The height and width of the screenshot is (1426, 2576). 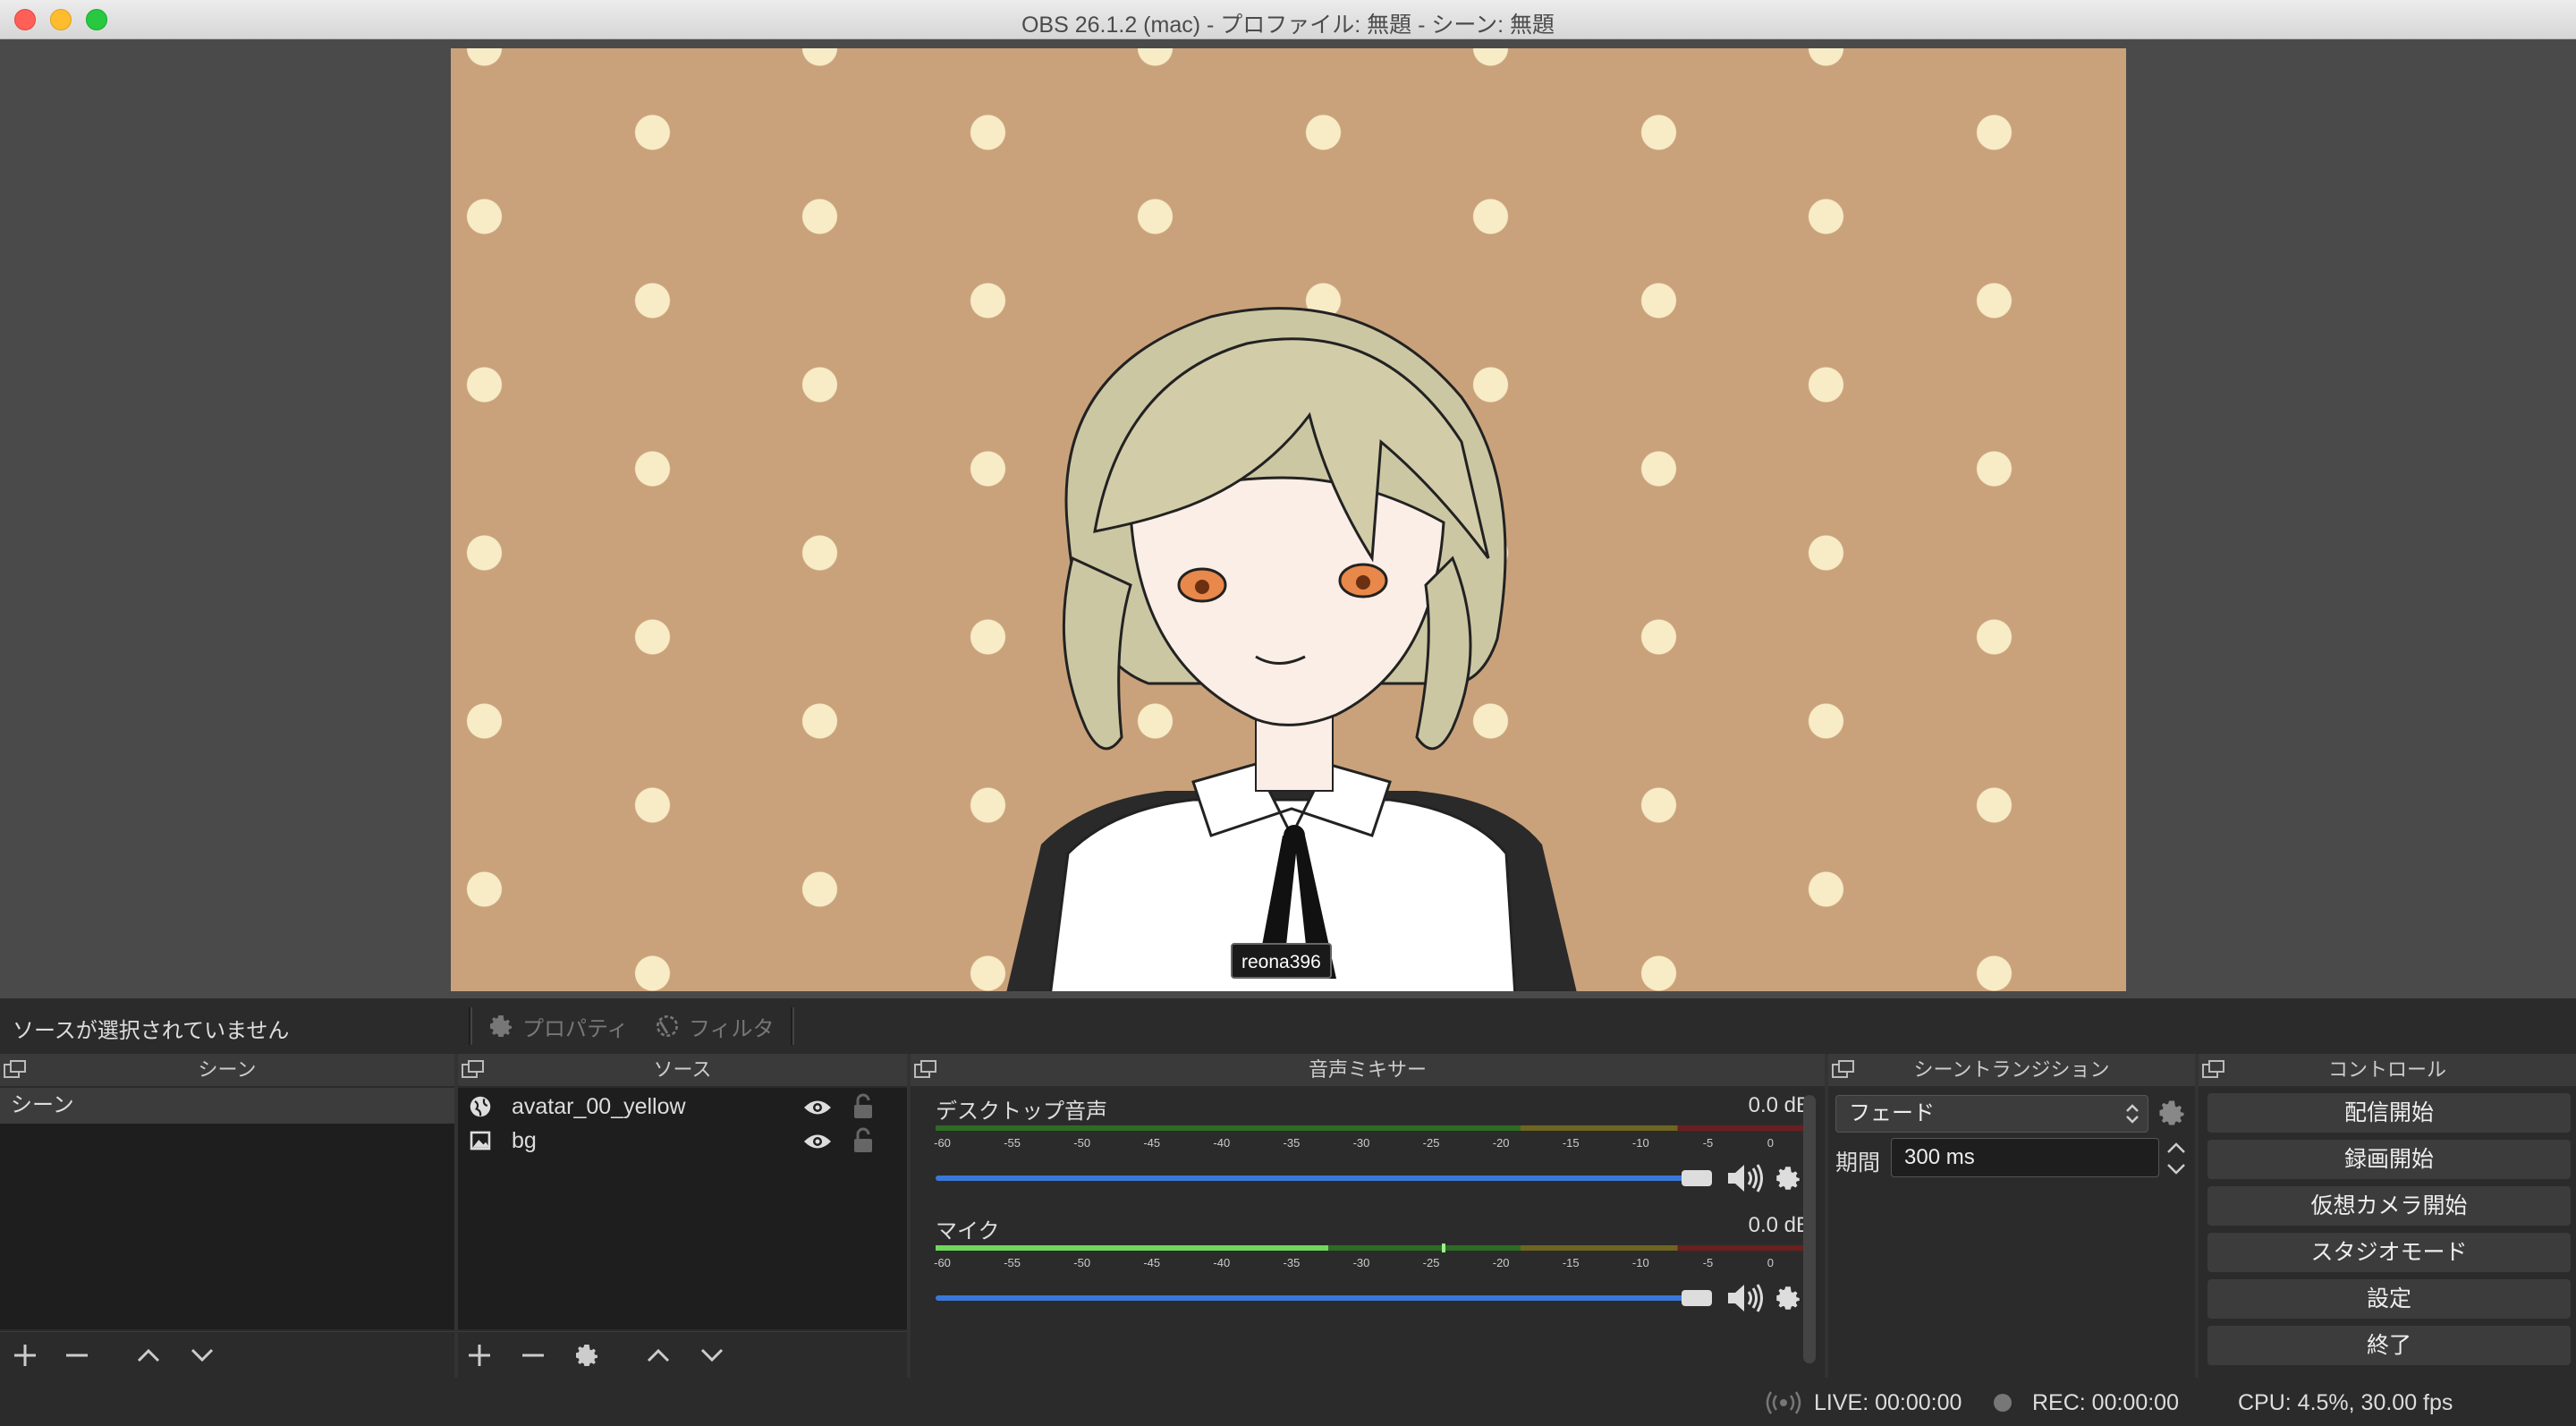 I want to click on source-item: bg, so click(x=682, y=1141).